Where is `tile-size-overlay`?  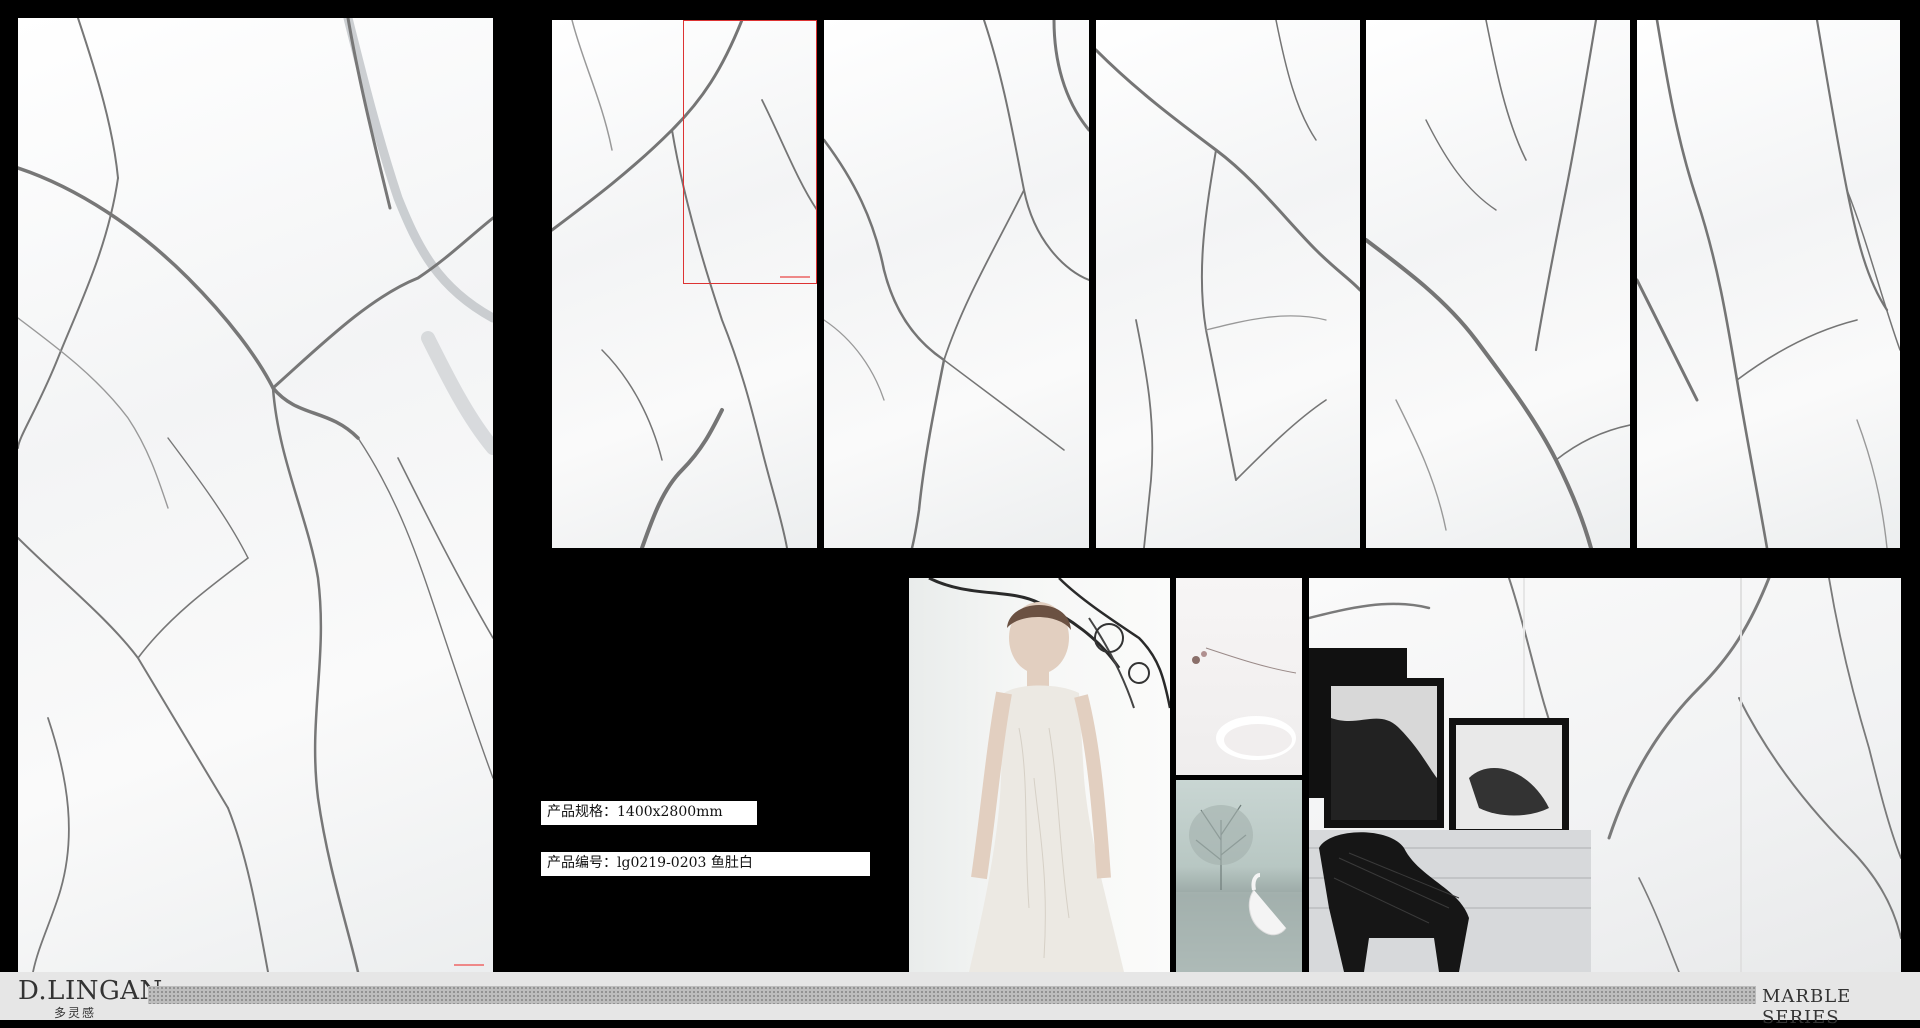 tile-size-overlay is located at coordinates (750, 152).